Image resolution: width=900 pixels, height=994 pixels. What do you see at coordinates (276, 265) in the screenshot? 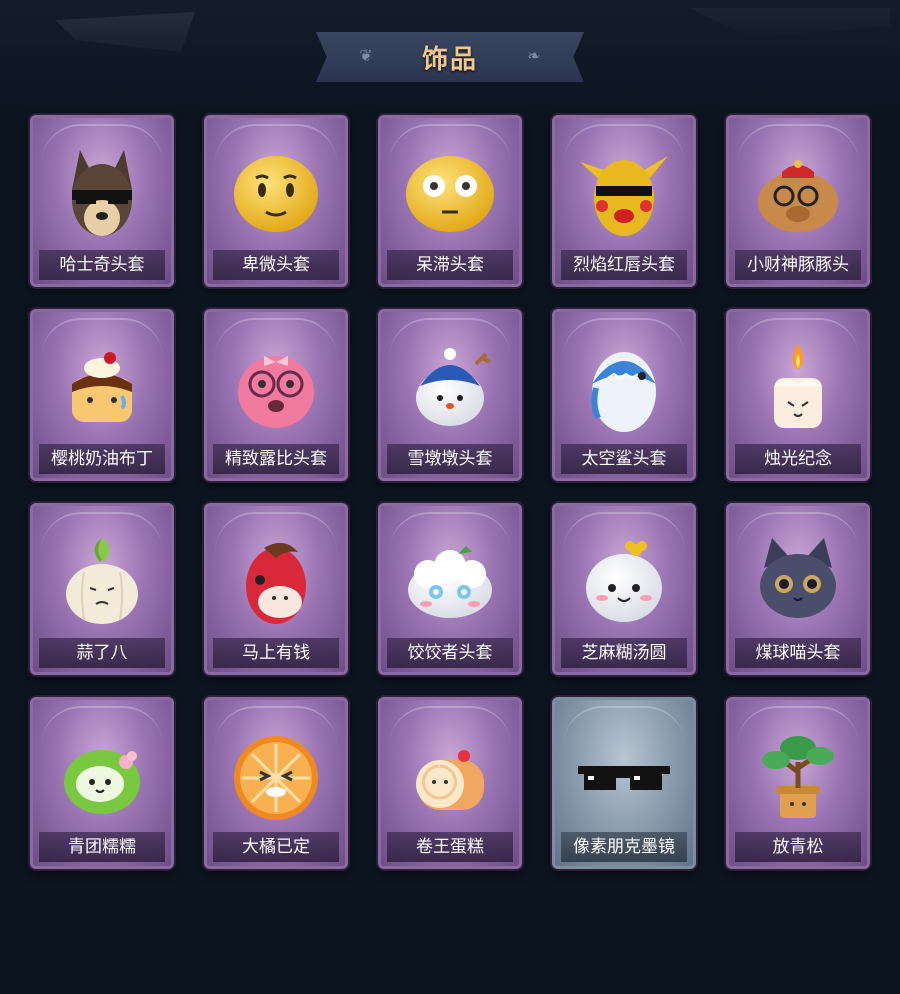
I see `accessory-name: 卑微头套` at bounding box center [276, 265].